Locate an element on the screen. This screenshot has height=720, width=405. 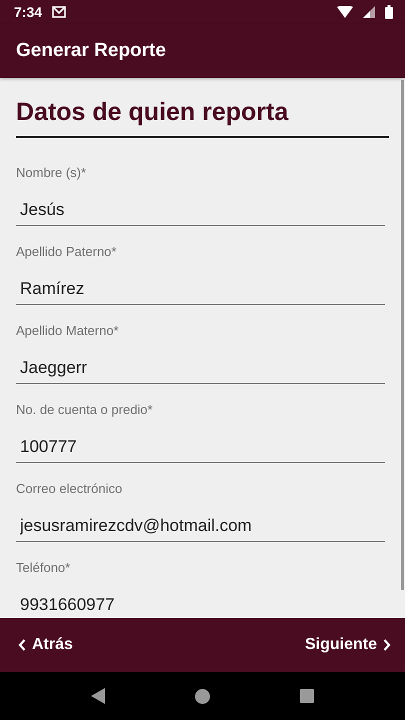
battery-icon is located at coordinates (389, 12).